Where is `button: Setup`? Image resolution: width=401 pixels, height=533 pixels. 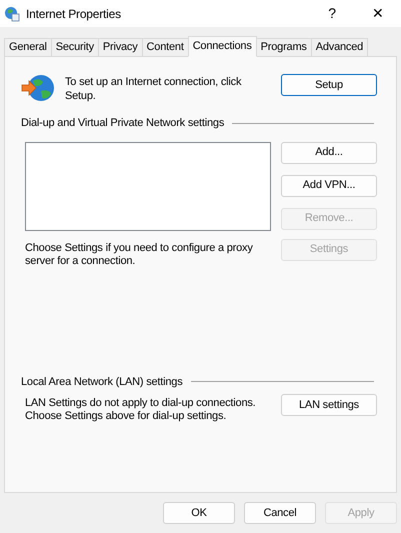 button: Setup is located at coordinates (329, 85).